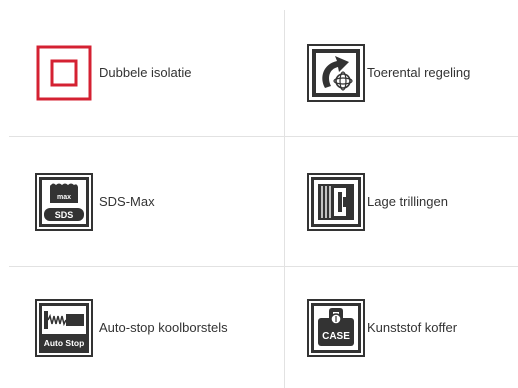  I want to click on plastic-case-icon: CASE, so click(336, 328).